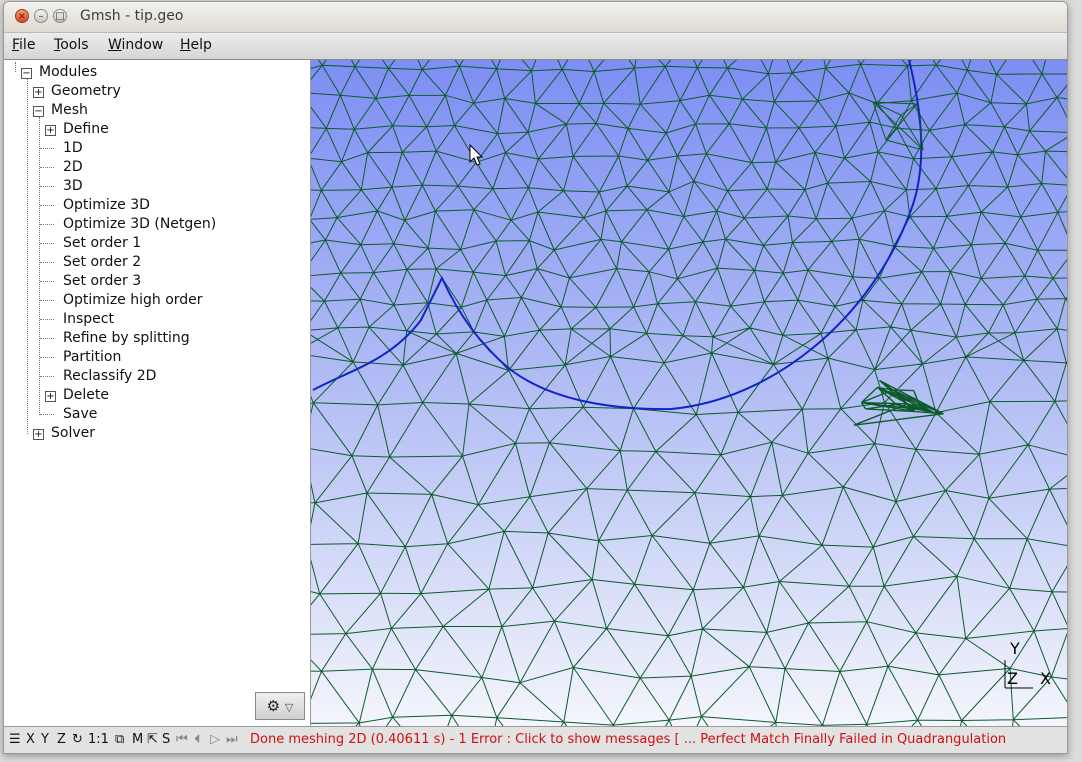 The width and height of the screenshot is (1082, 762). I want to click on menu-help: Help, so click(196, 45).